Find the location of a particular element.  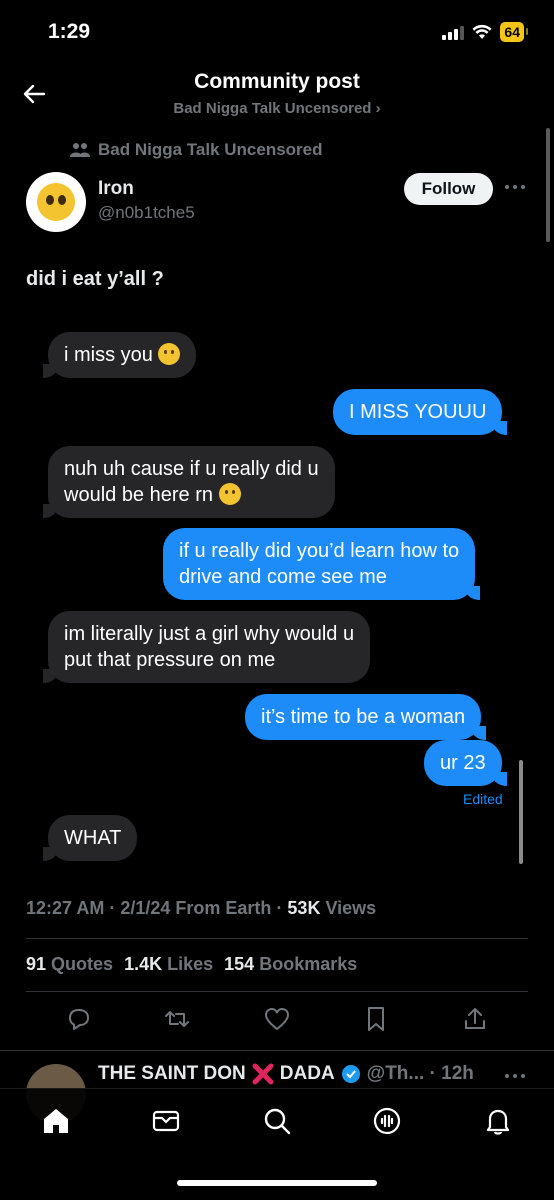

signal-icon is located at coordinates (453, 32).